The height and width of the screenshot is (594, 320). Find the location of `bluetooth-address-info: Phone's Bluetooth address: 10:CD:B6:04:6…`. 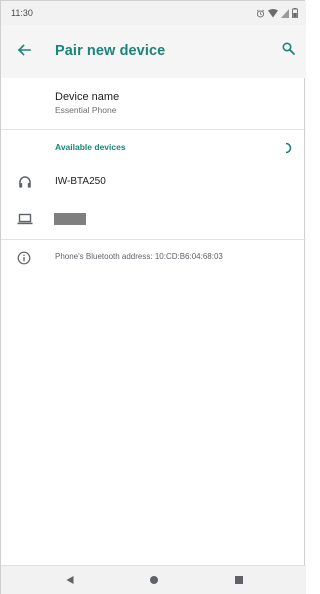

bluetooth-address-info: Phone's Bluetooth address: 10:CD:B6:04:6… is located at coordinates (153, 257).